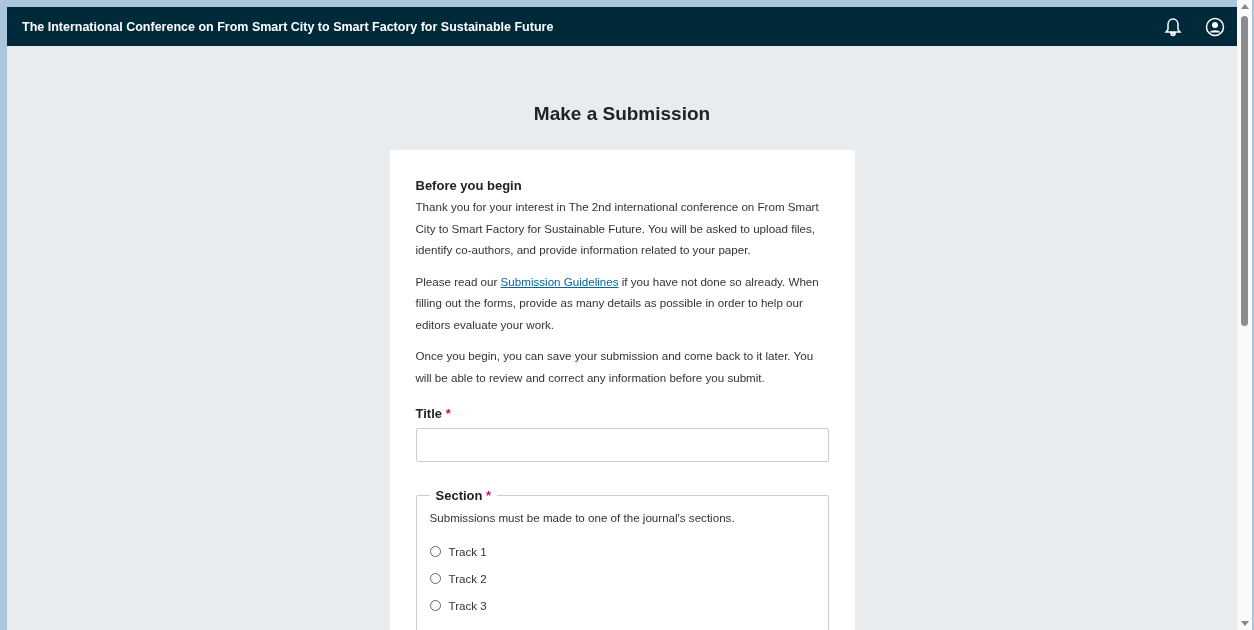 The image size is (1254, 630). I want to click on radio-option: Track 1, so click(622, 551).